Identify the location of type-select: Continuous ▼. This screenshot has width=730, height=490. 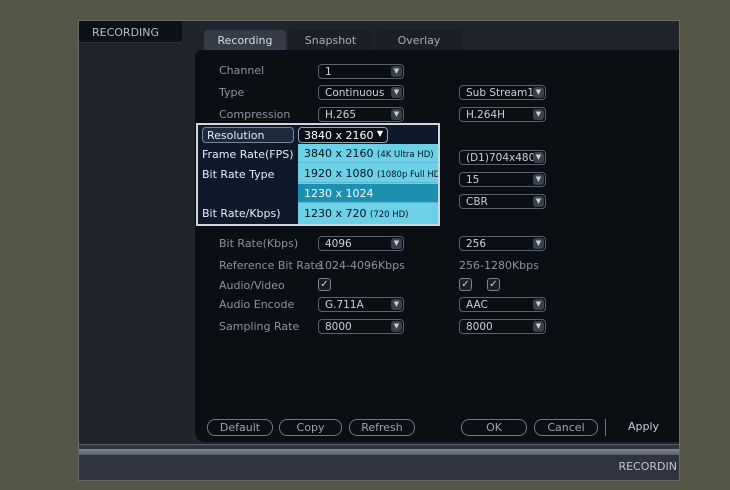
(361, 92).